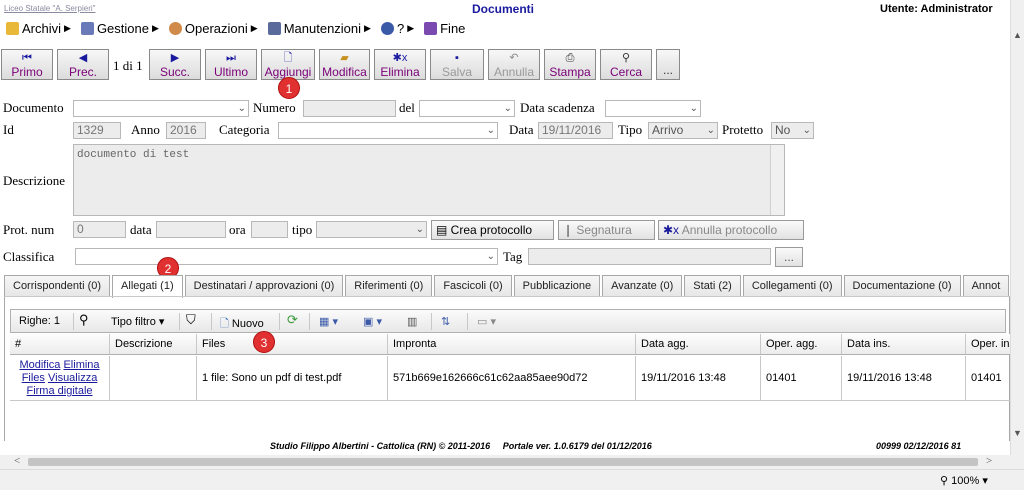  I want to click on anno-field: 2016, so click(186, 130).